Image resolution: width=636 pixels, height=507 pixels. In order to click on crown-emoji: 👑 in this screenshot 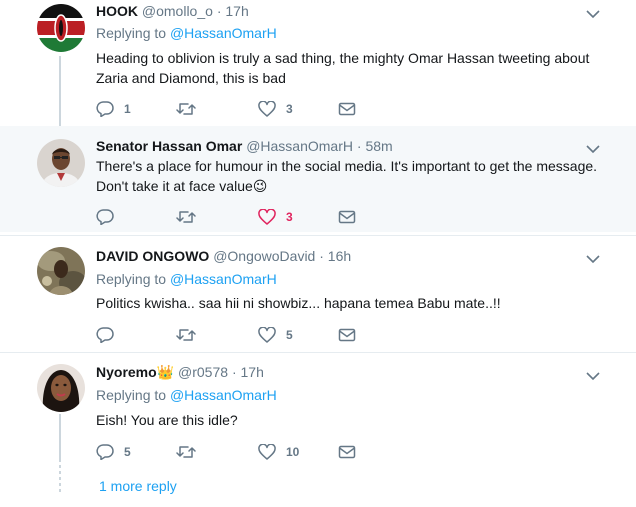, I will do `click(165, 372)`.